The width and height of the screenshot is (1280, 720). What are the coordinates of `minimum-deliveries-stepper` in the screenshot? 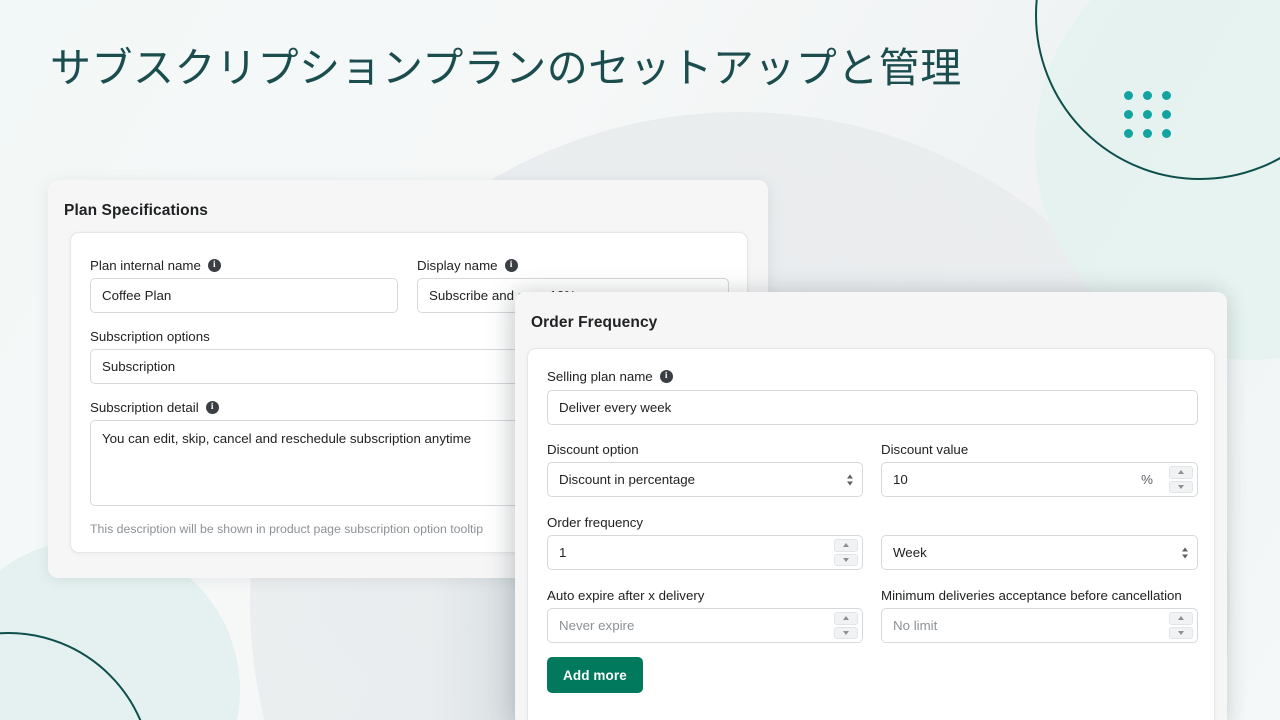 It's located at (1181, 625).